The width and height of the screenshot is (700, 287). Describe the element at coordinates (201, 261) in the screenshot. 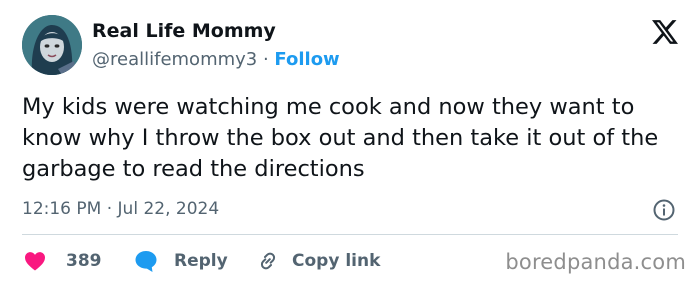

I see `reply-label: Reply` at that location.